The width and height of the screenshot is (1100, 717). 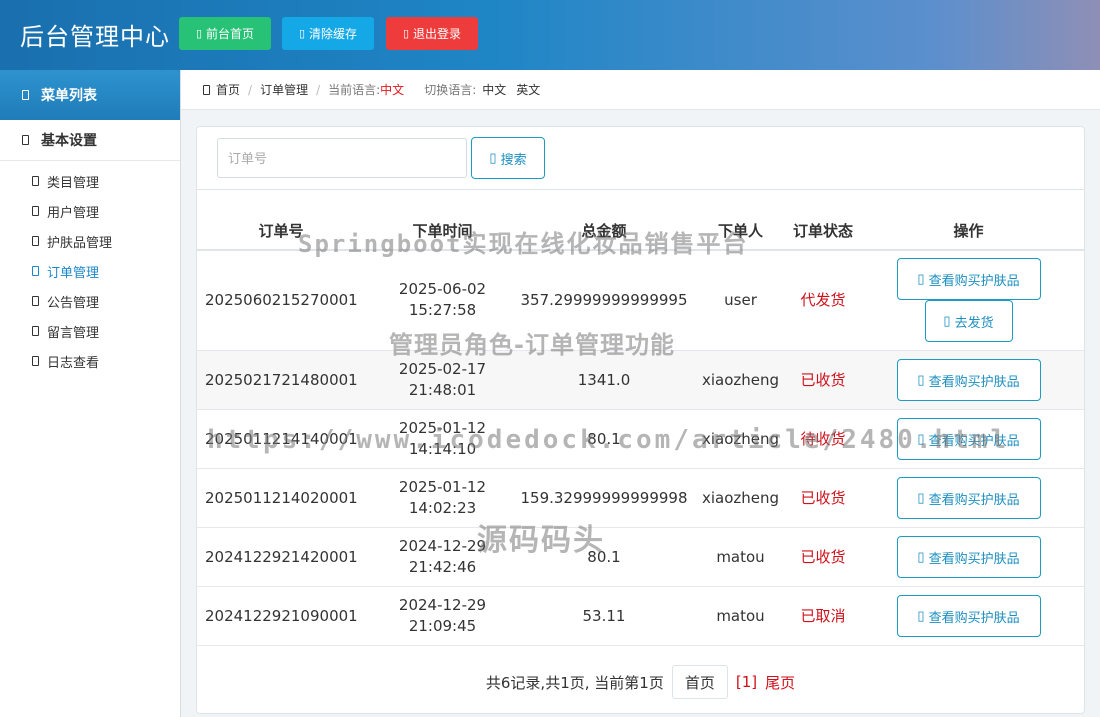 I want to click on current-page-link: [1], so click(x=746, y=682).